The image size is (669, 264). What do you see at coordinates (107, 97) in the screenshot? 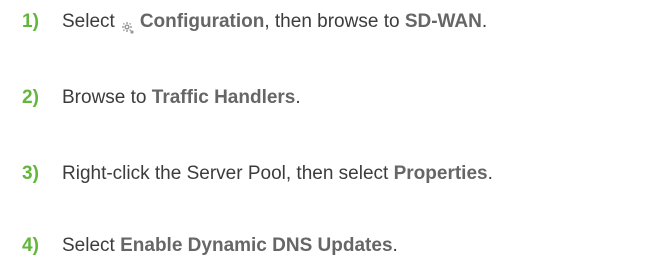
I see `step-text-segment: Browse to` at bounding box center [107, 97].